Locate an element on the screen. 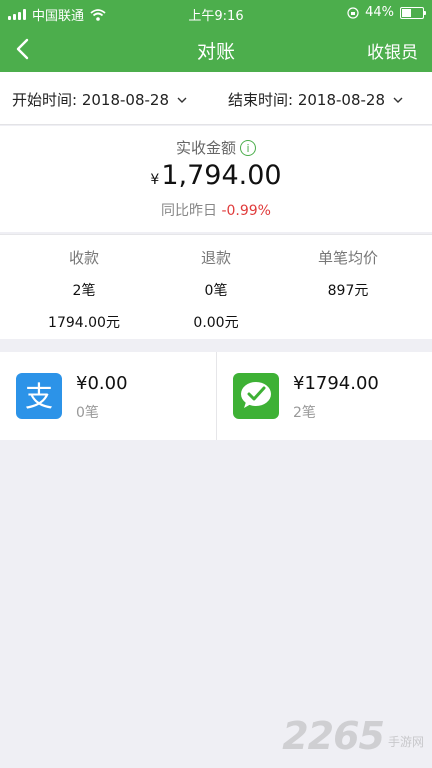 This screenshot has width=432, height=768. cashier-button: 收银员 is located at coordinates (392, 50).